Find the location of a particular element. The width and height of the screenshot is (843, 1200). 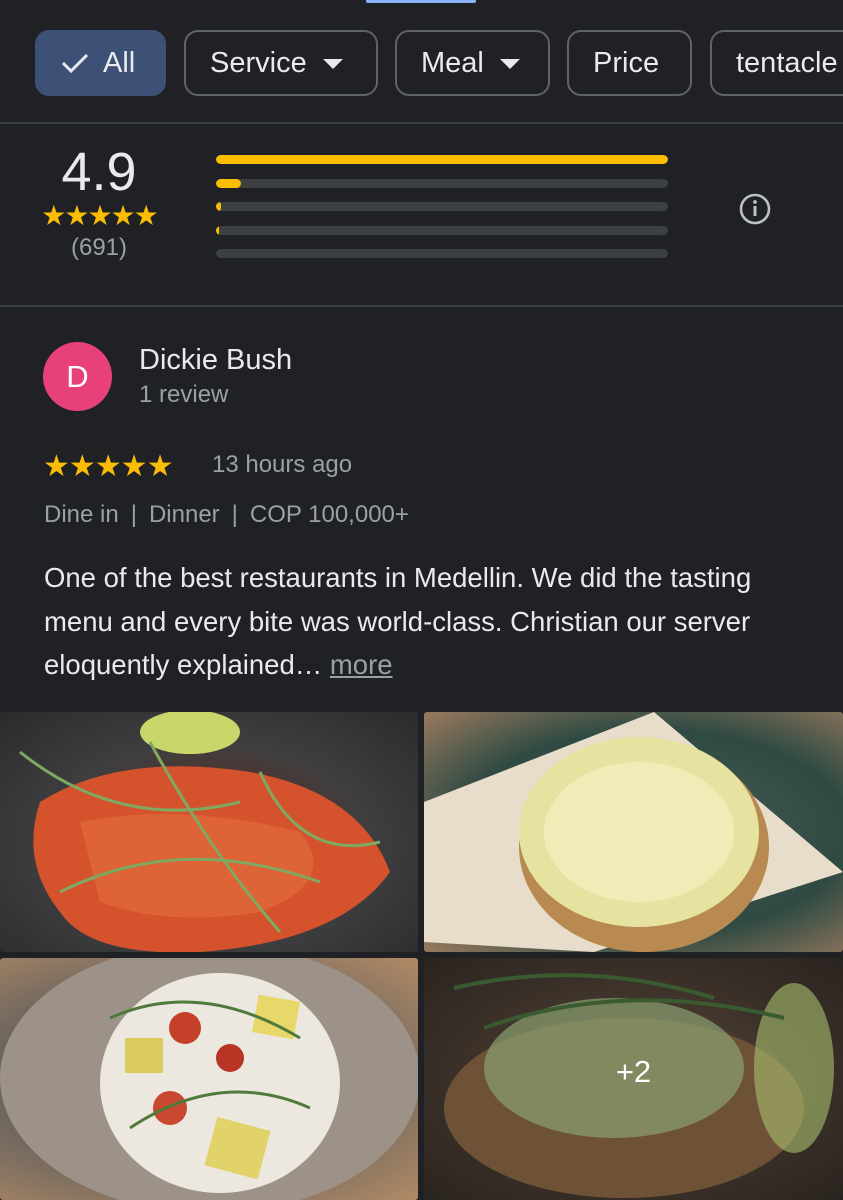

average-stars: ★★★★★ is located at coordinates (100, 215).